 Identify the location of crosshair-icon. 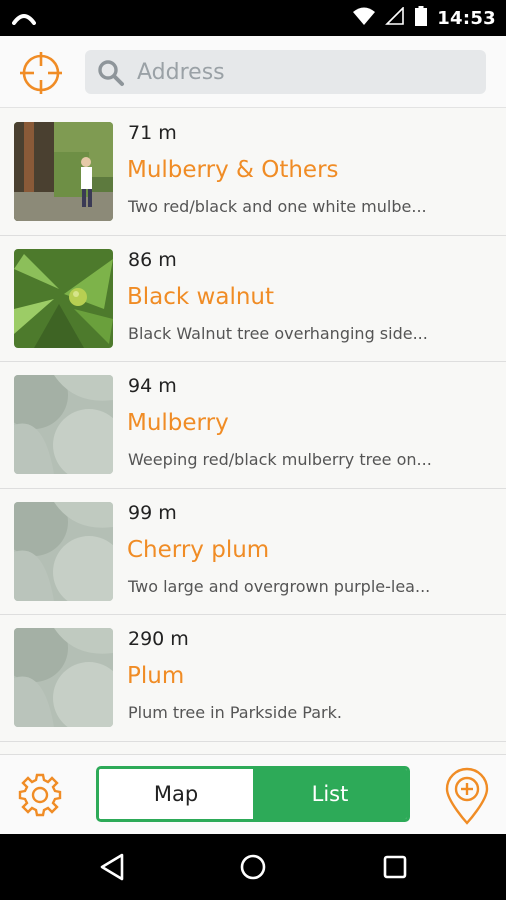
(41, 73).